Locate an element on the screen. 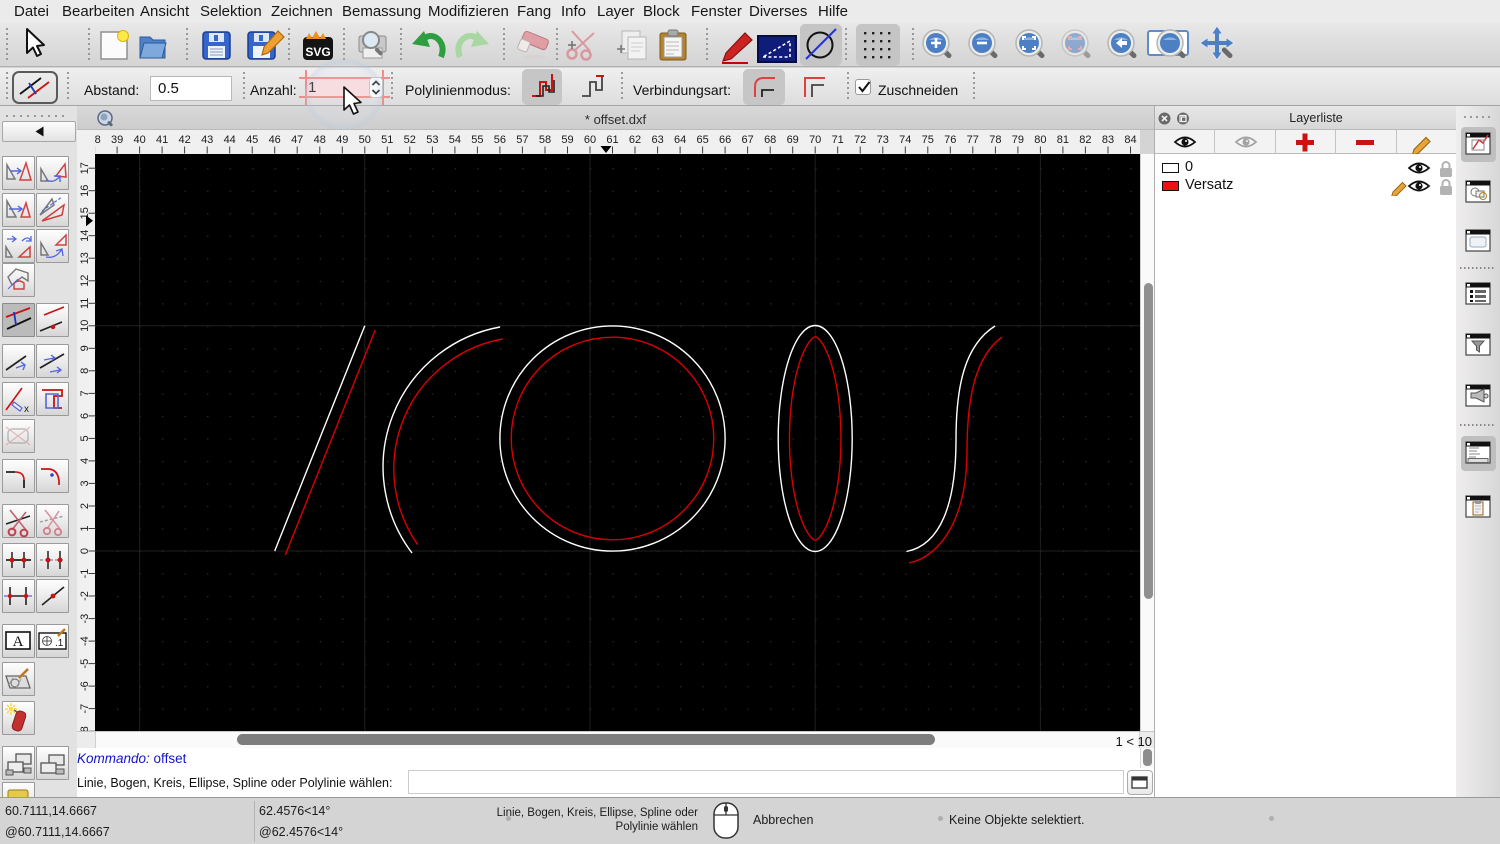 This screenshot has width=1500, height=844. svg-text: 48 is located at coordinates (320, 140).